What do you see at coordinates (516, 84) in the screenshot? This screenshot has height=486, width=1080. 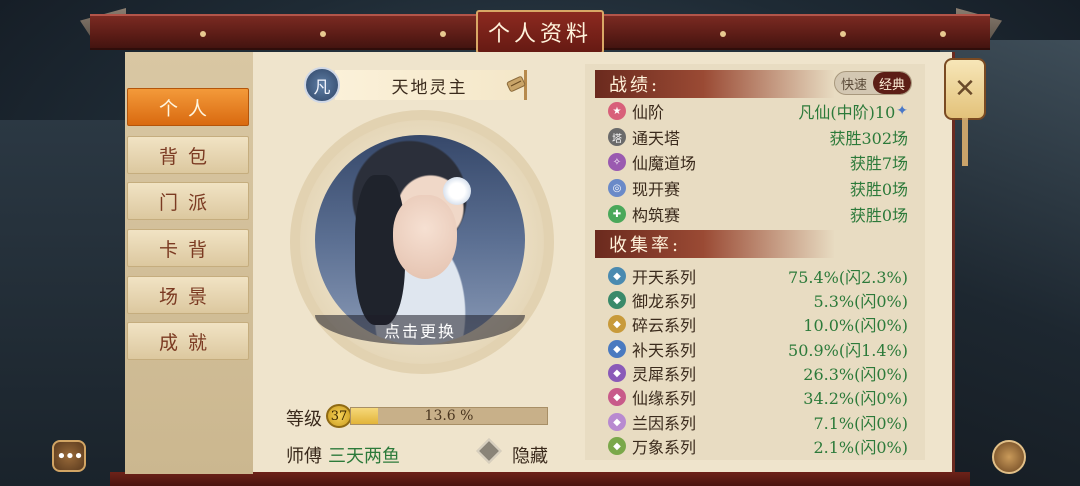 I see `edit-icon` at bounding box center [516, 84].